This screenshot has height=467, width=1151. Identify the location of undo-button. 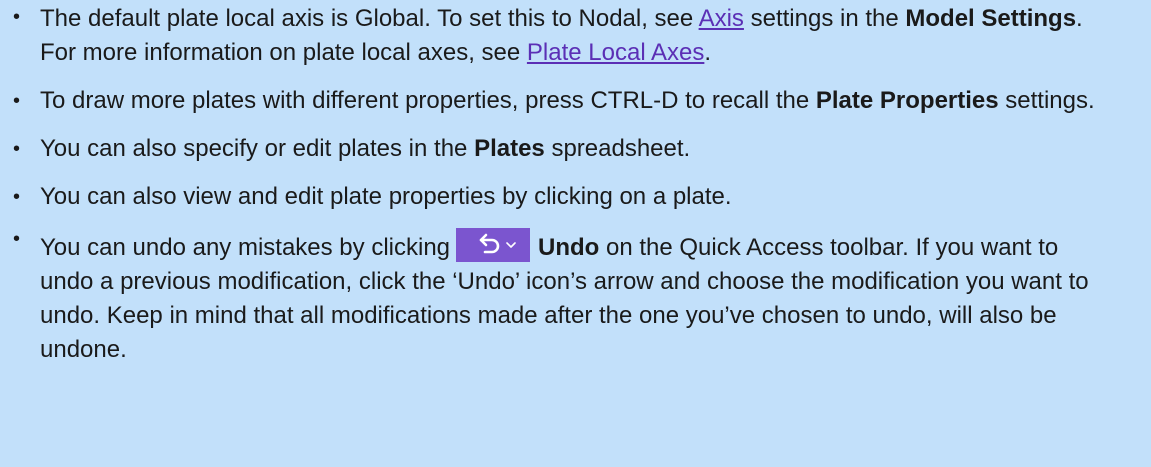
(493, 245).